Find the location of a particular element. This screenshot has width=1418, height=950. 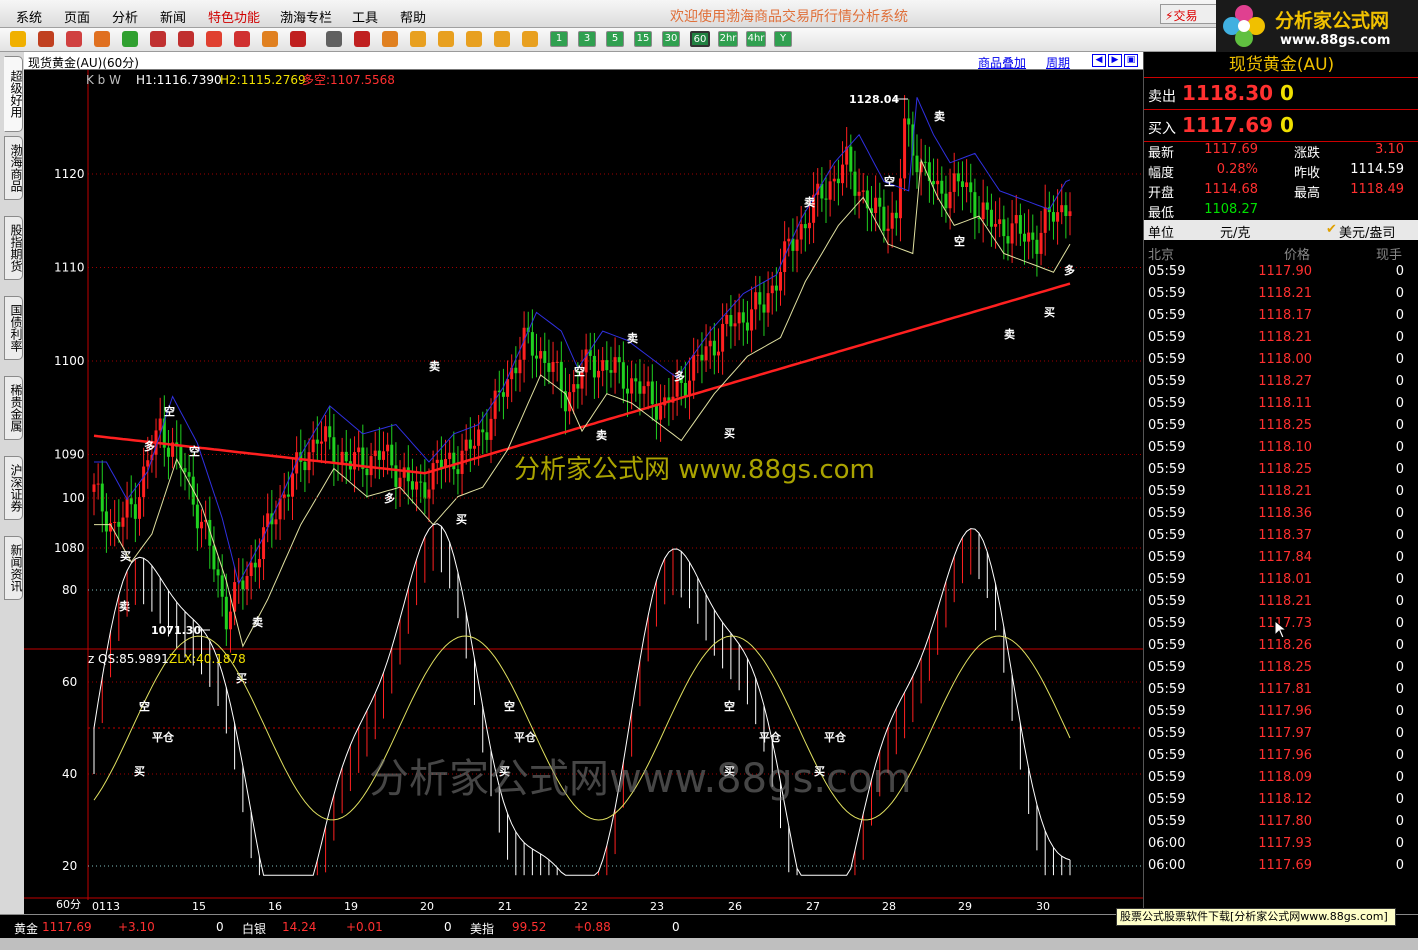

tick-price: 1118.27 is located at coordinates (1285, 381).